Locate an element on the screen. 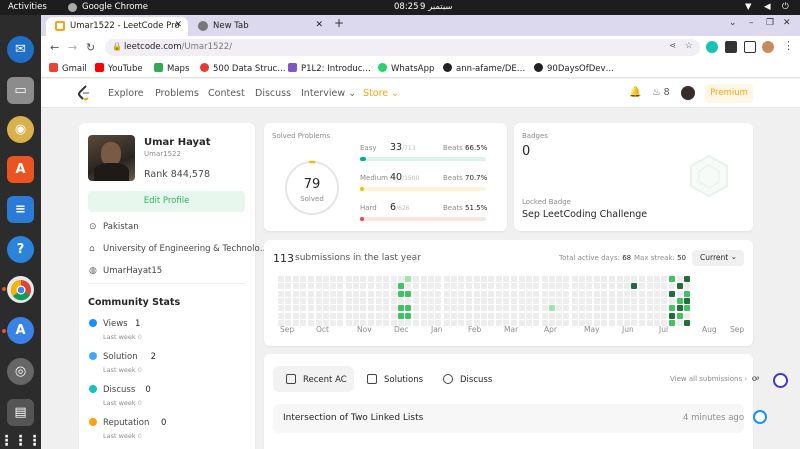 Image resolution: width=800 pixels, height=449 pixels. premium-button: Premium is located at coordinates (729, 93).